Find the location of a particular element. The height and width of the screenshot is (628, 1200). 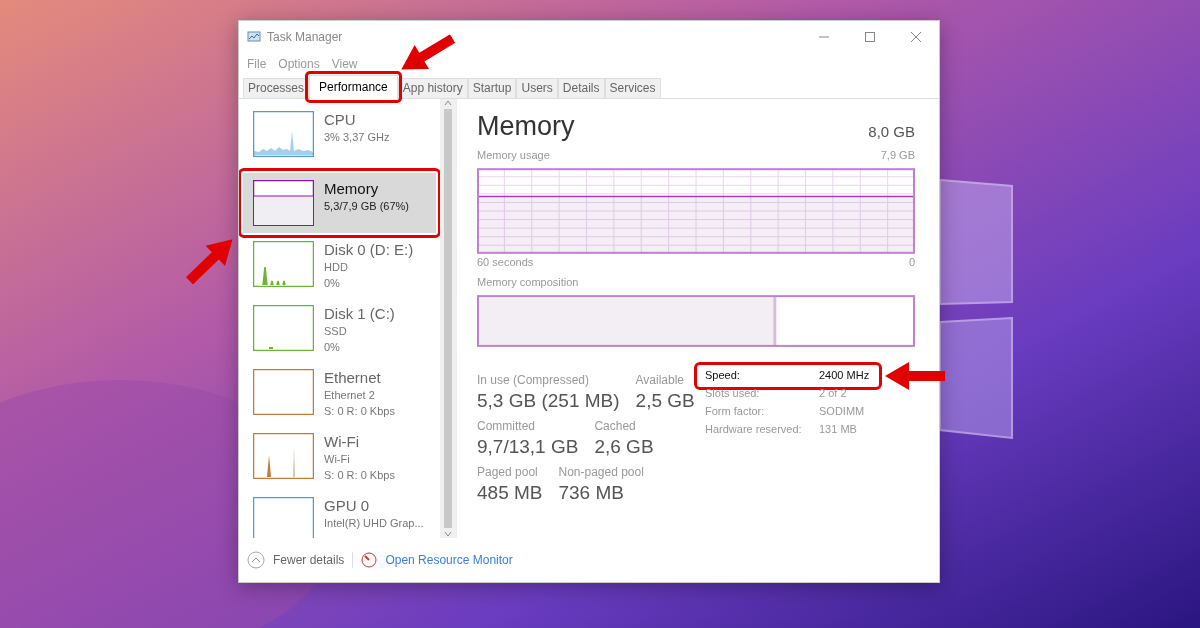

panel-title: Memory is located at coordinates (526, 126).